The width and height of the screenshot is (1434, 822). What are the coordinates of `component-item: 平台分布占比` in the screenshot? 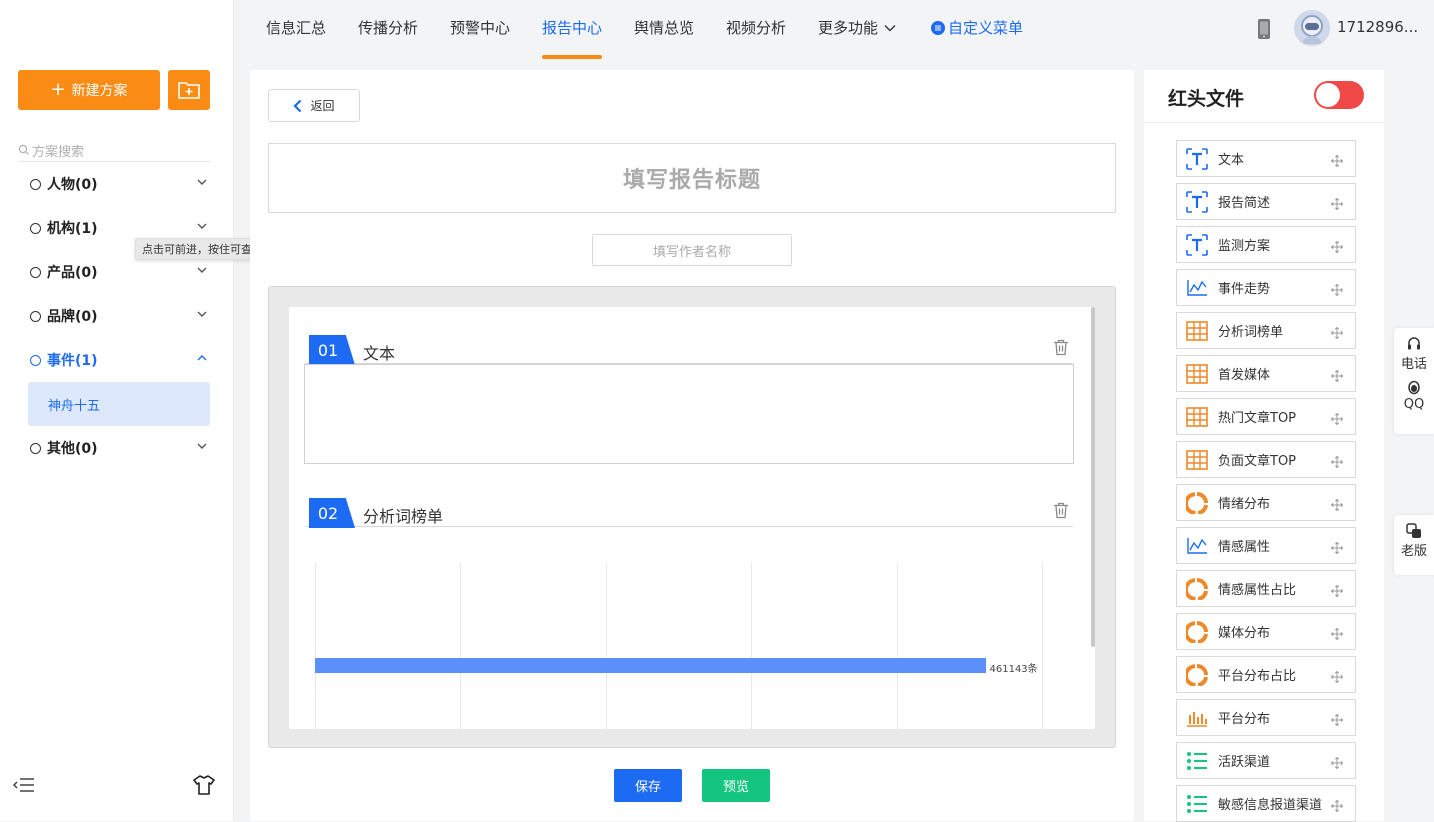 It's located at (1266, 674).